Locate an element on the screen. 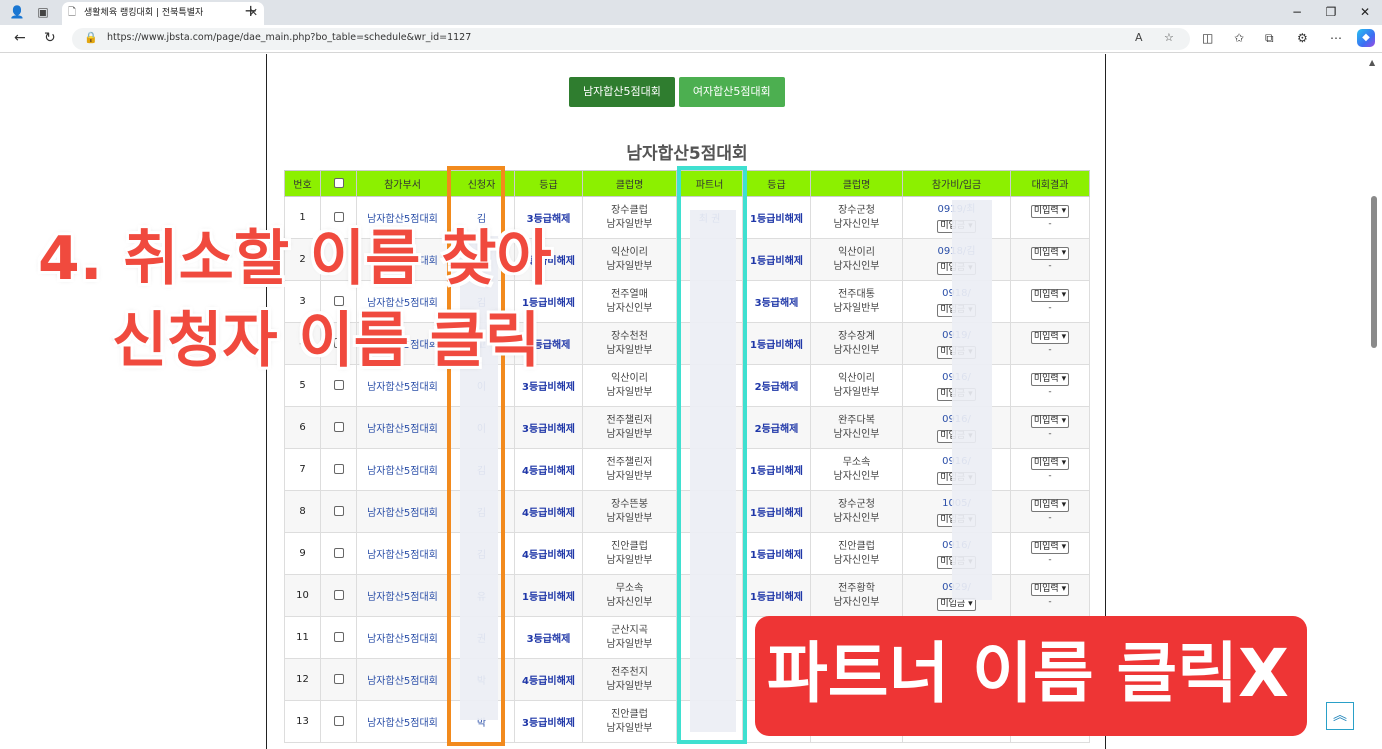 The width and height of the screenshot is (1382, 749). close-window-button: ✕ is located at coordinates (1365, 12).